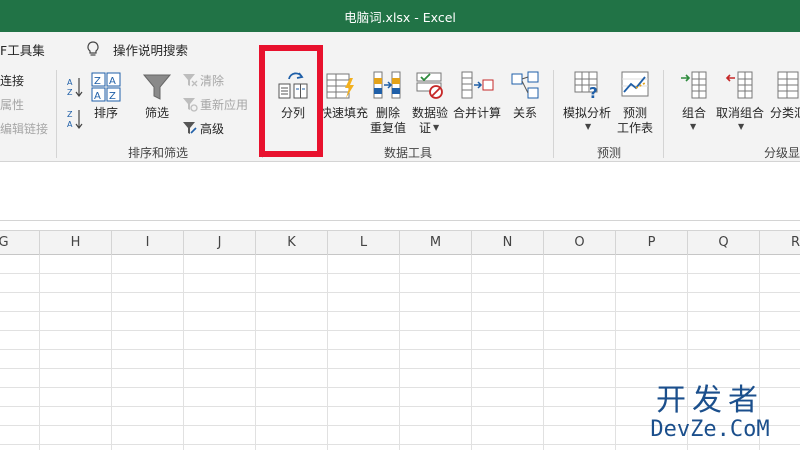 The height and width of the screenshot is (450, 800). What do you see at coordinates (780, 243) in the screenshot?
I see `column-header: R` at bounding box center [780, 243].